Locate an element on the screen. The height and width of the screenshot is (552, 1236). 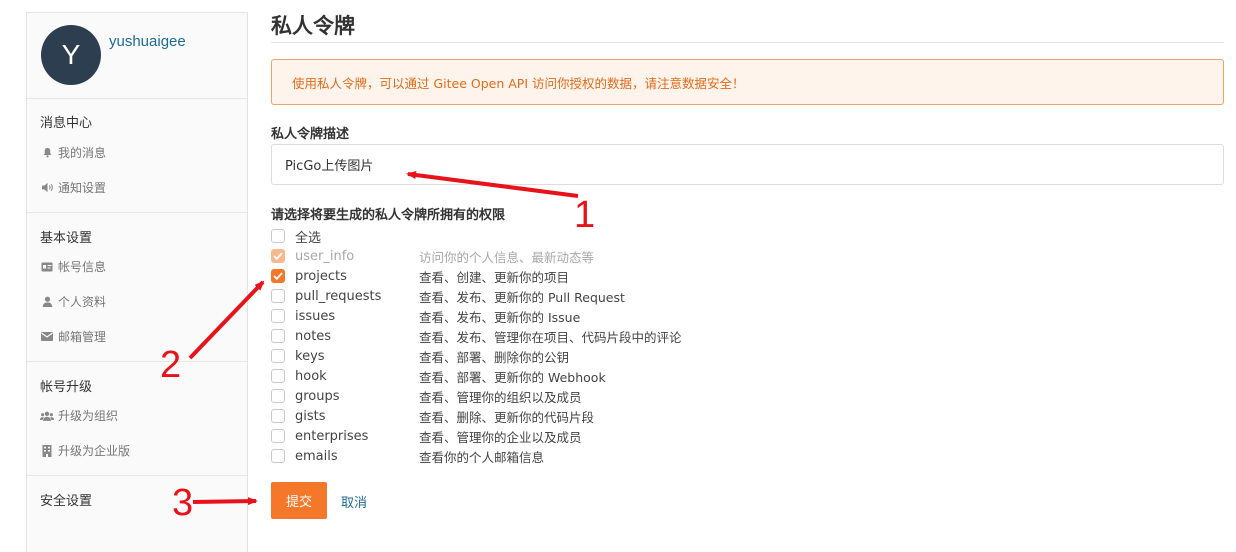
menu-group-upgrade: 帐号升级 升级为组织 升级为企业版 is located at coordinates (137, 419).